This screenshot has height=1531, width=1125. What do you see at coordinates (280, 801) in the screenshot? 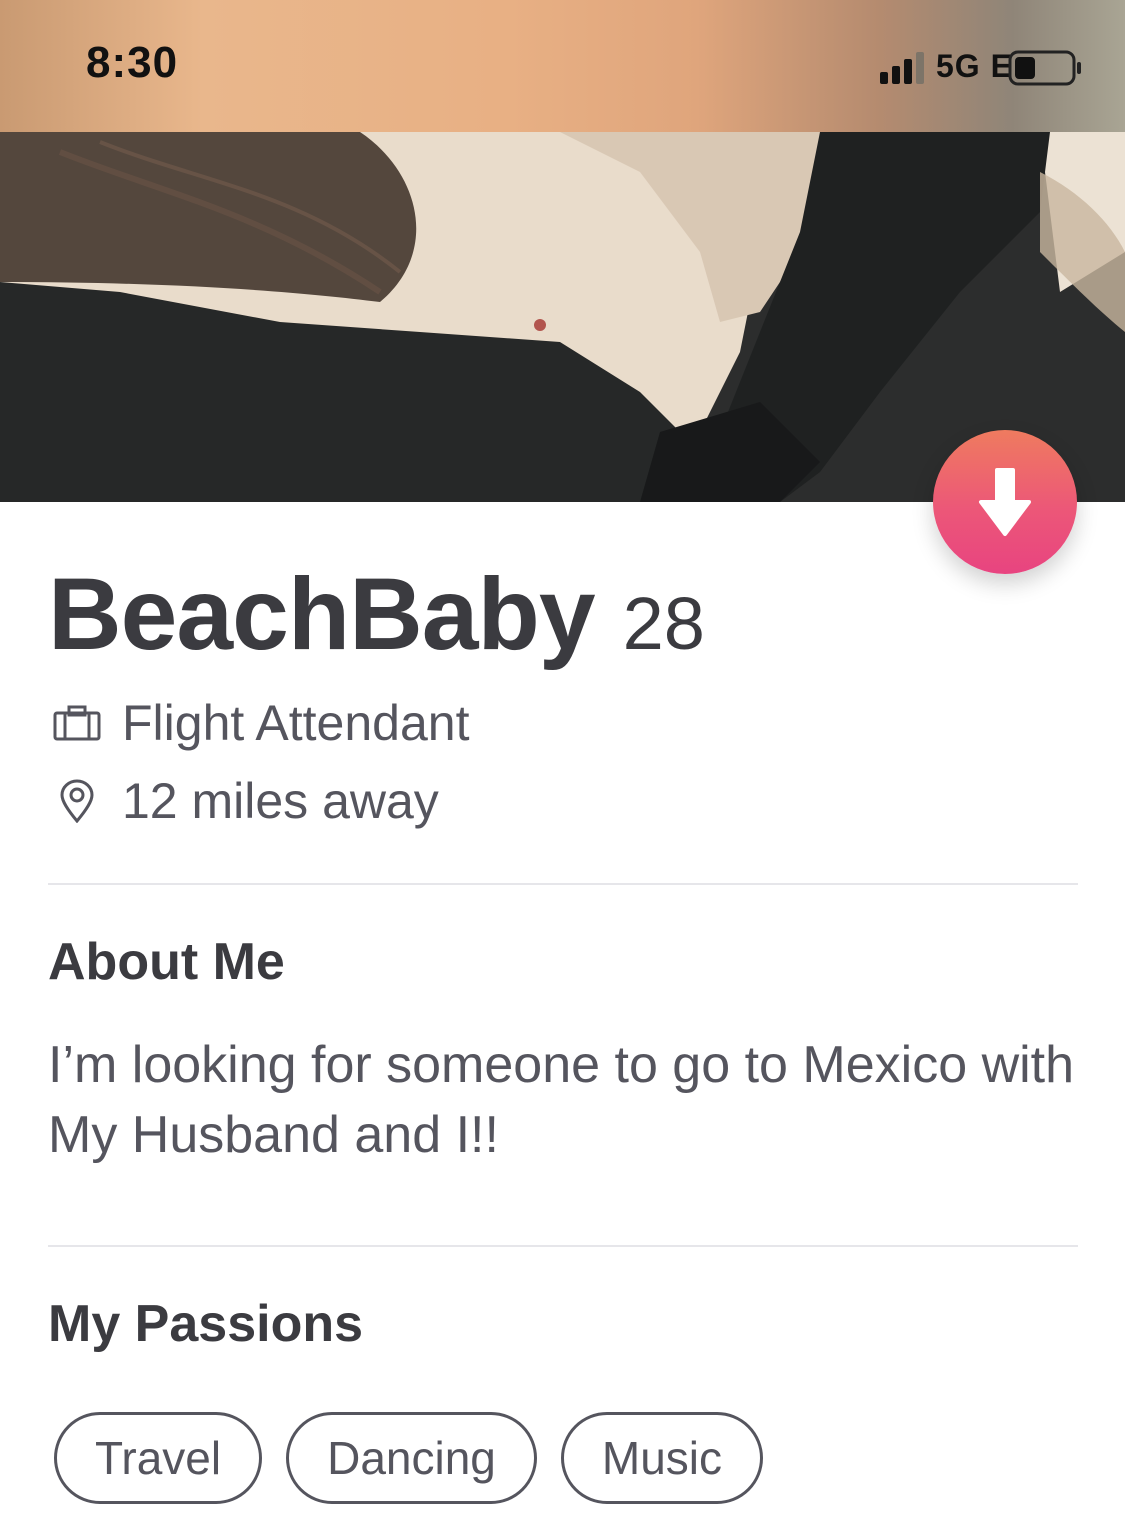
I see `distance-text: 12 miles away` at bounding box center [280, 801].